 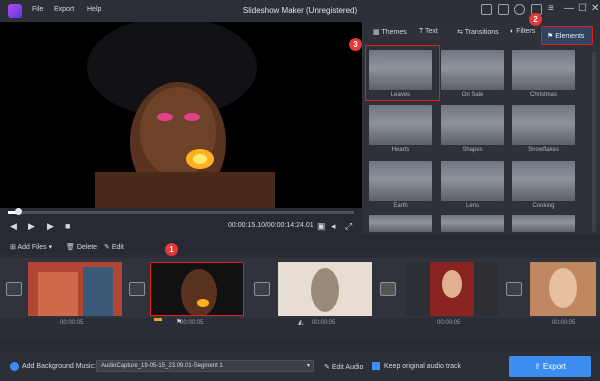 I want to click on background-music-label: Add Background Music:, so click(x=59, y=366).